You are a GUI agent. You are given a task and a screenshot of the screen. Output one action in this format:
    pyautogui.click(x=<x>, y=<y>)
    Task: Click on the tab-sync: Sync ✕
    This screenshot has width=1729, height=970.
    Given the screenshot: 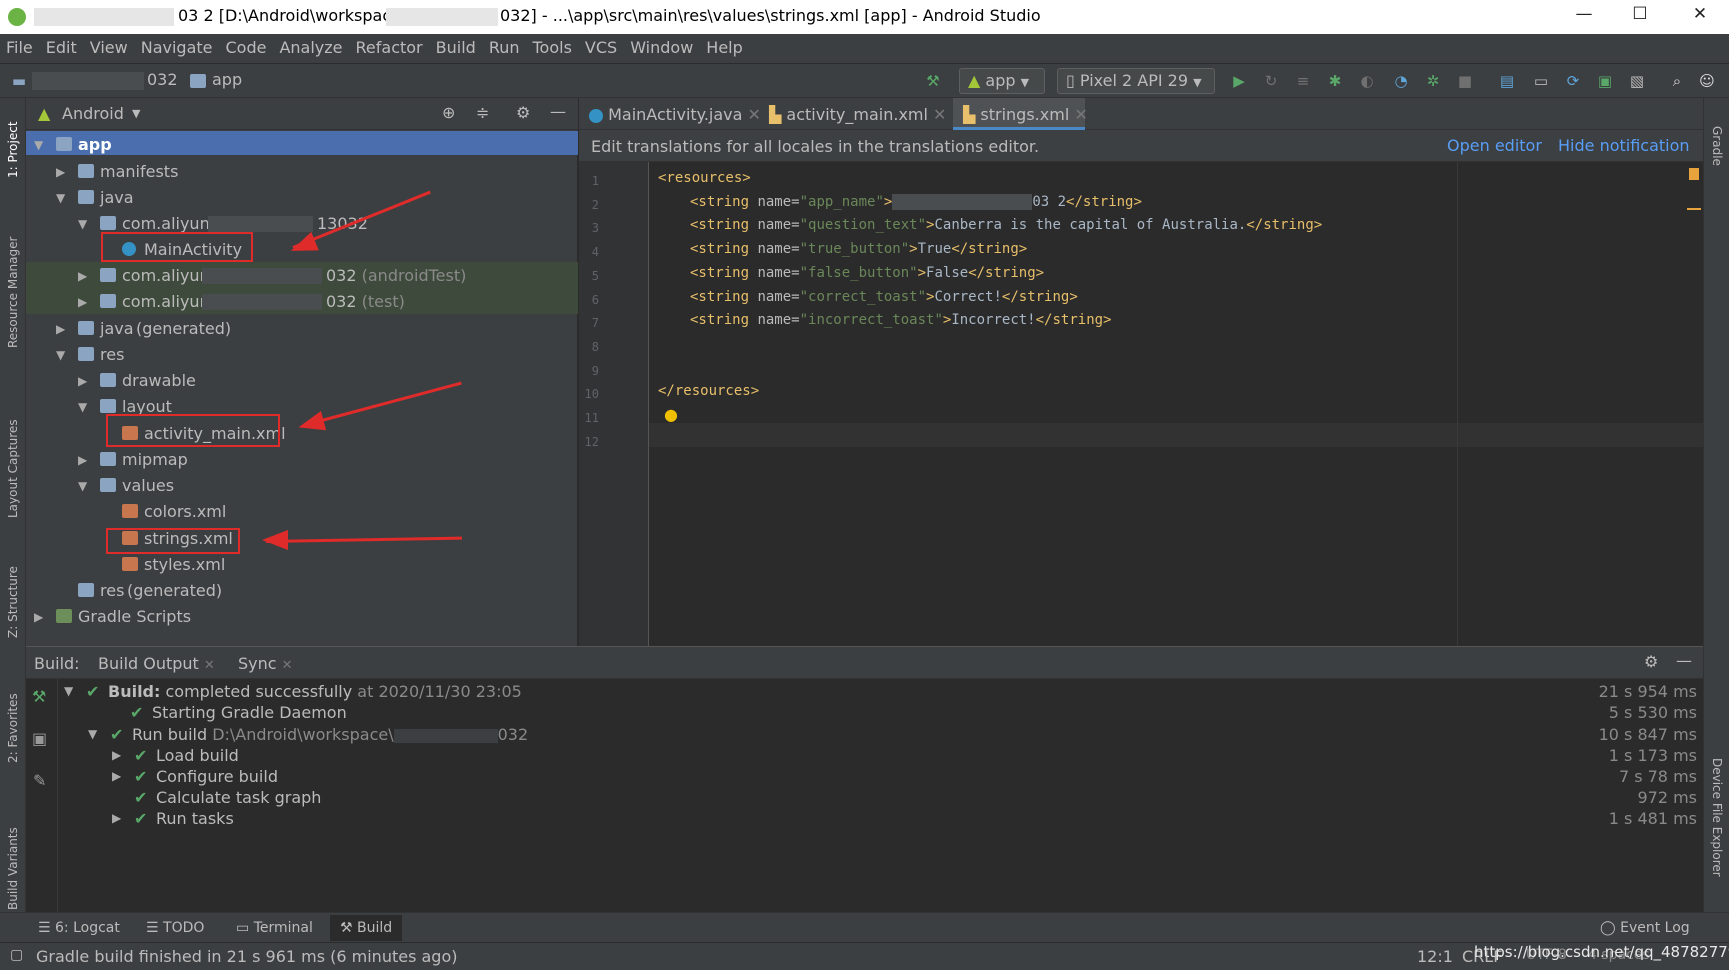 What is the action you would take?
    pyautogui.click(x=265, y=663)
    